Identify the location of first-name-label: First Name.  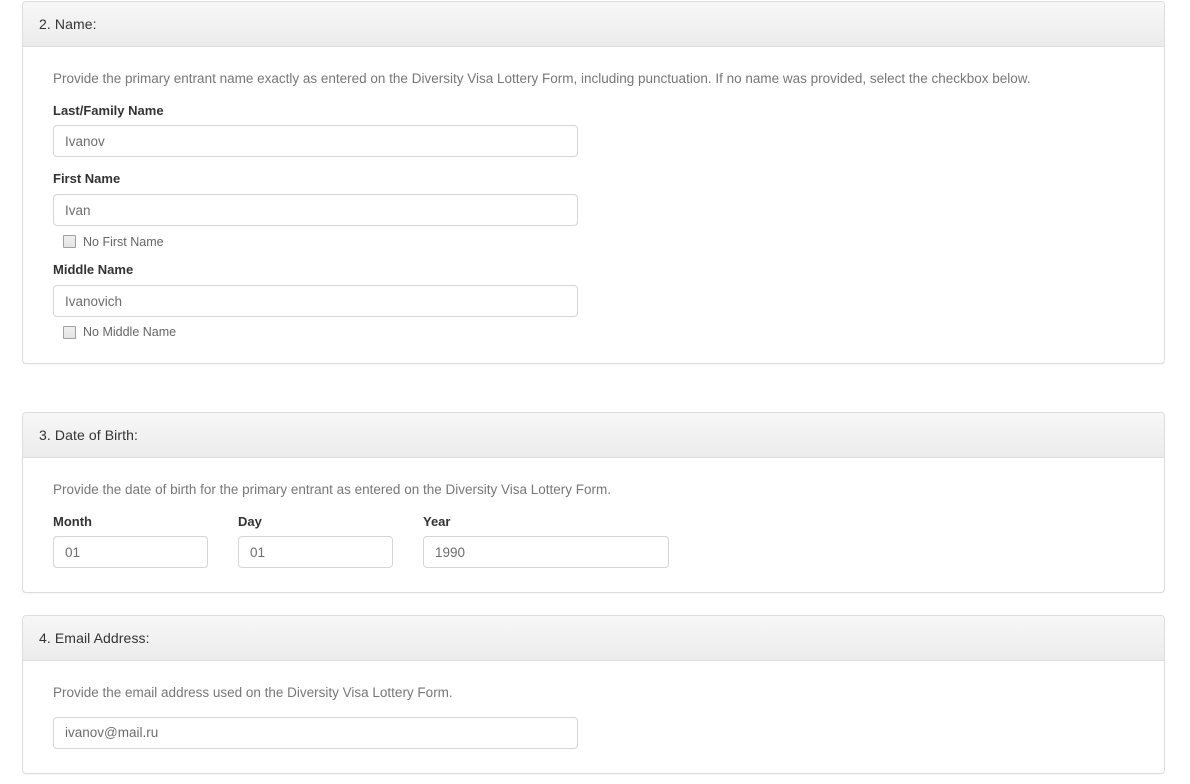
(87, 179).